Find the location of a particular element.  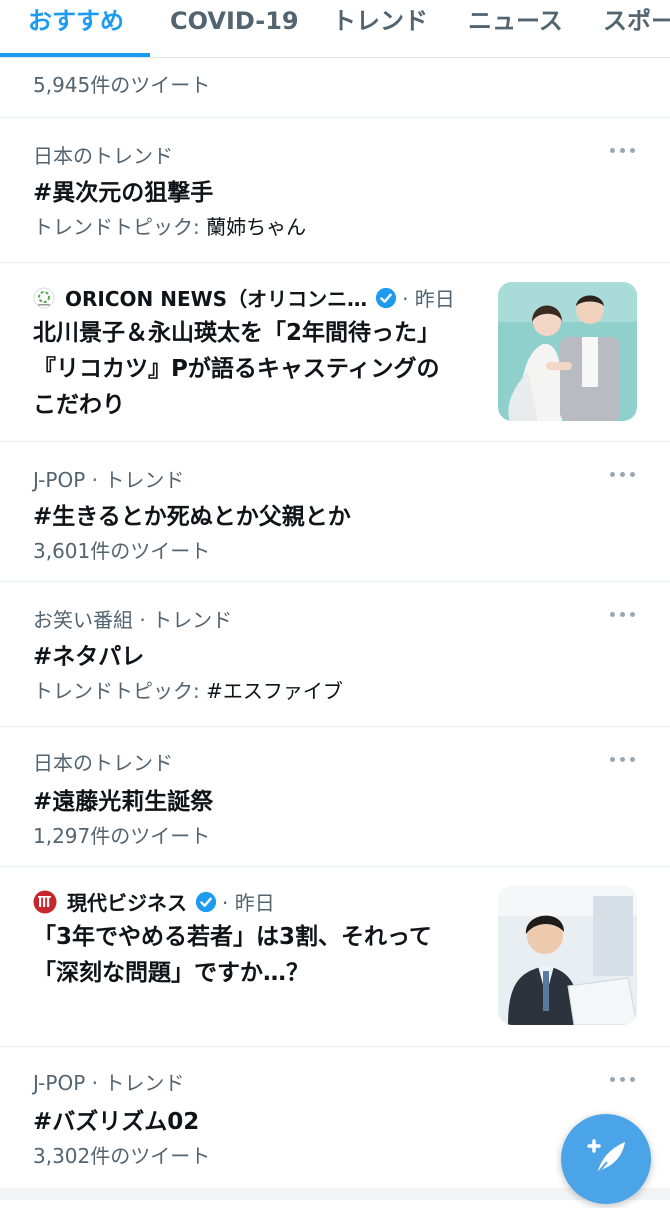

trend-title: #ネタパレ is located at coordinates (89, 657).